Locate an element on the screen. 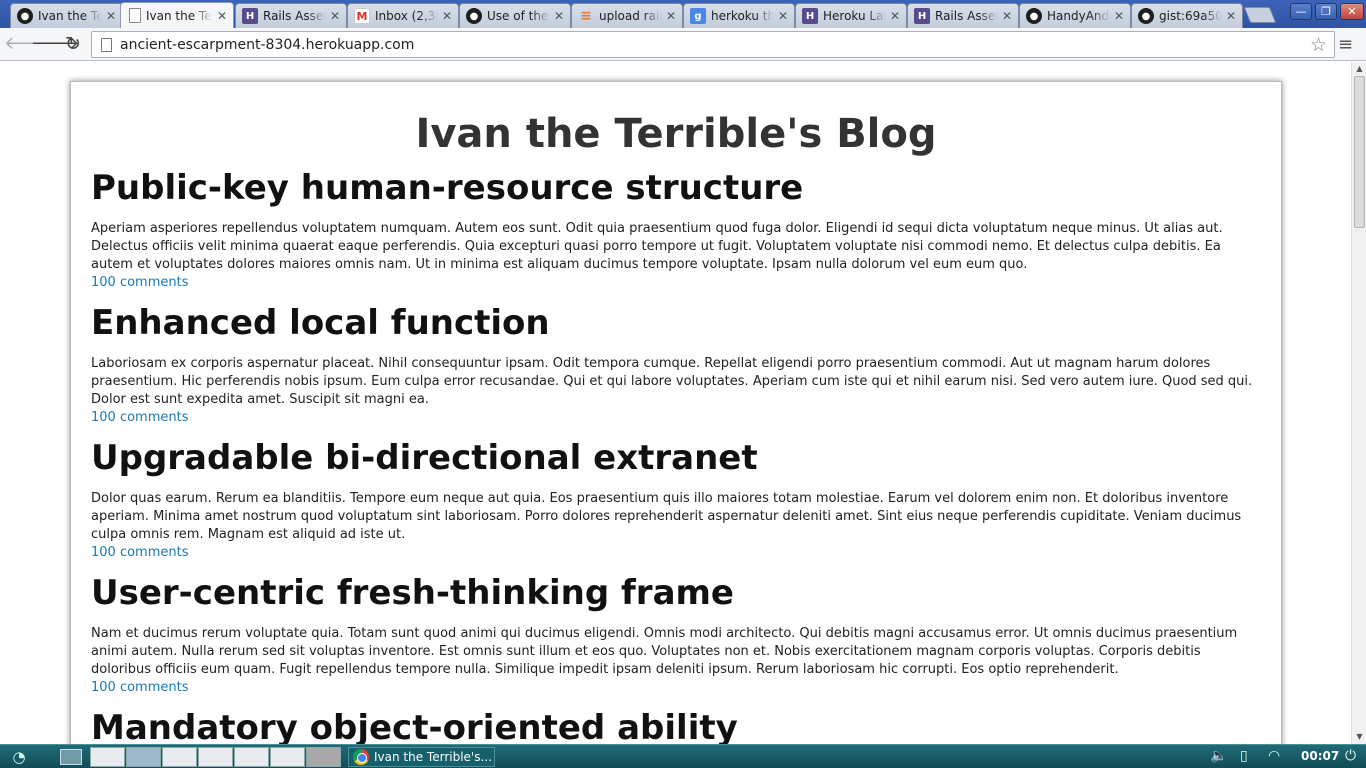 This screenshot has height=768, width=1366. address-bar: ancient-escarpment-8304.herokuapp.com ☆ is located at coordinates (713, 44).